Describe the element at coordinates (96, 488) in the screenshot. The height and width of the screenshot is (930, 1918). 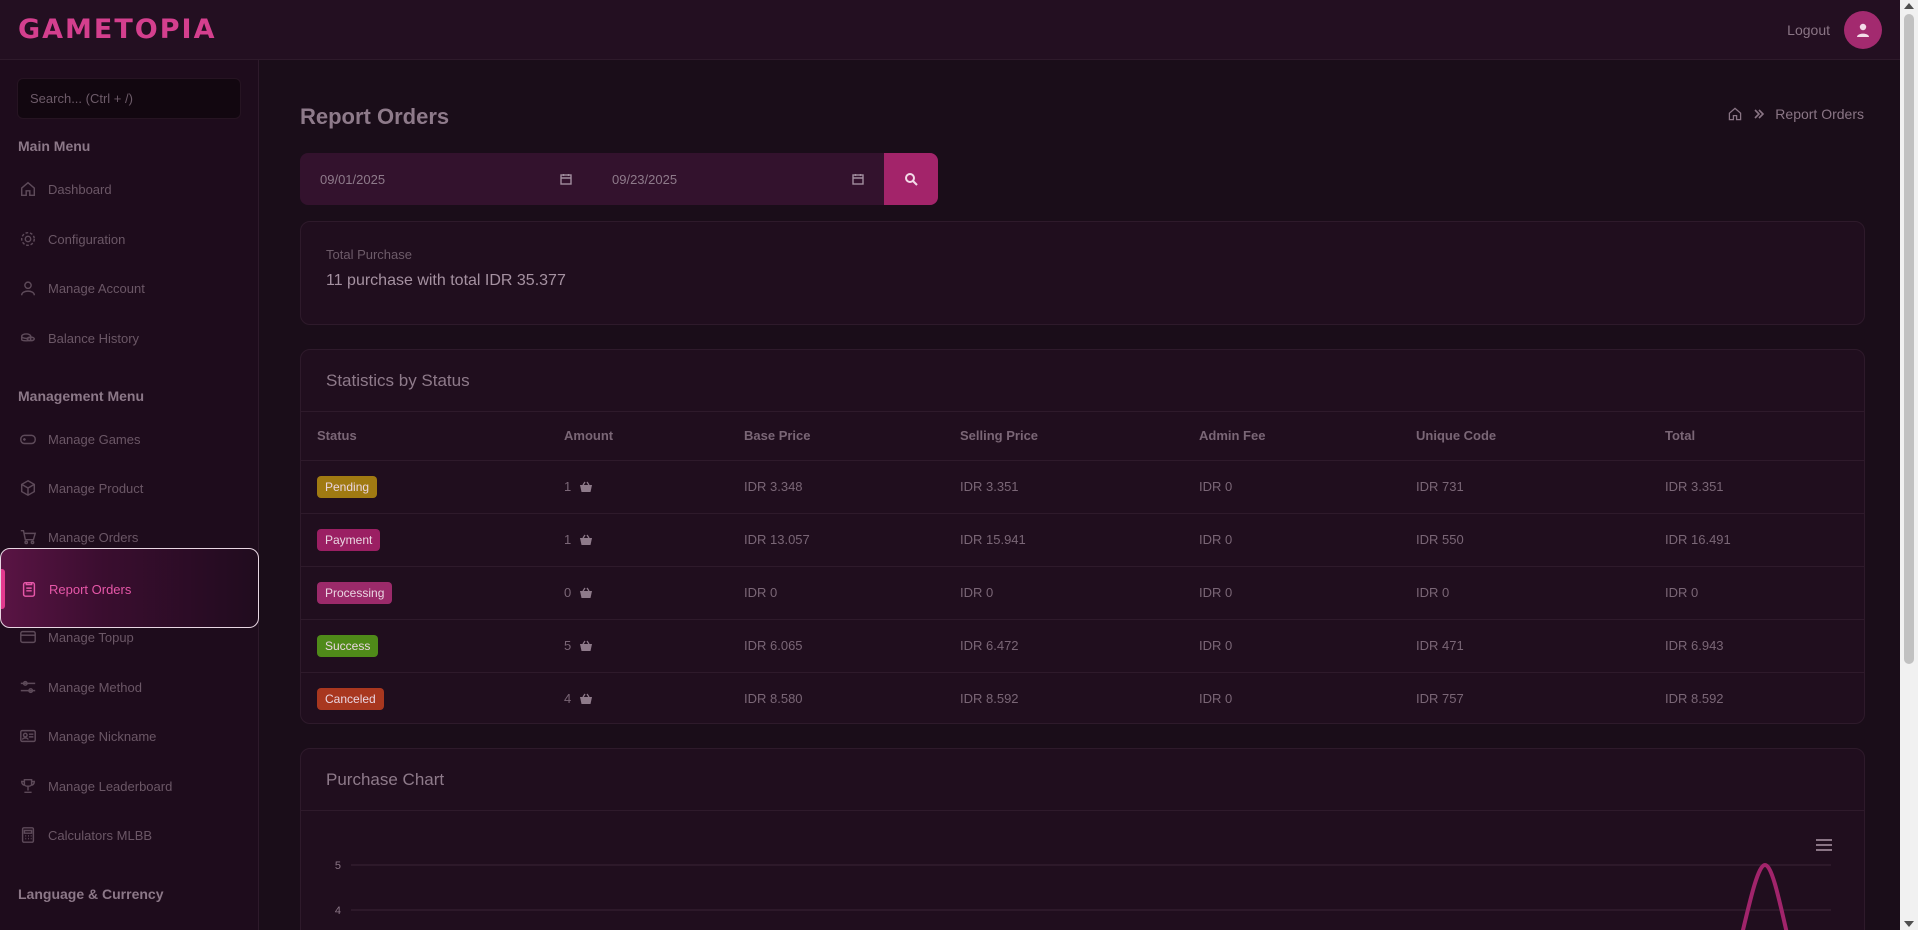
I see `sidebar-item-label: Manage Product` at that location.